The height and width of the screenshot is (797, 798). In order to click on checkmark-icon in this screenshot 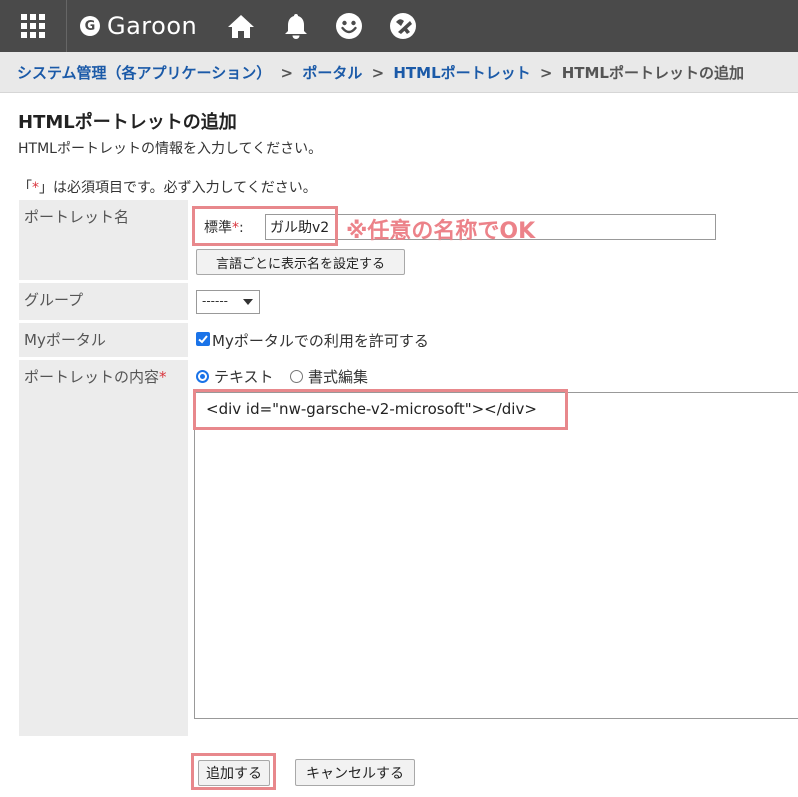, I will do `click(203, 339)`.